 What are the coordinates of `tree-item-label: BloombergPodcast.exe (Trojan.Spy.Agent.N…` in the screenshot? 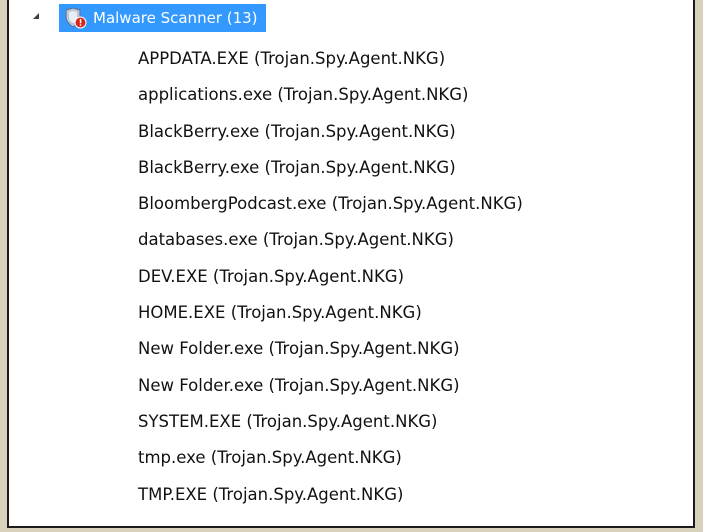 It's located at (330, 204).